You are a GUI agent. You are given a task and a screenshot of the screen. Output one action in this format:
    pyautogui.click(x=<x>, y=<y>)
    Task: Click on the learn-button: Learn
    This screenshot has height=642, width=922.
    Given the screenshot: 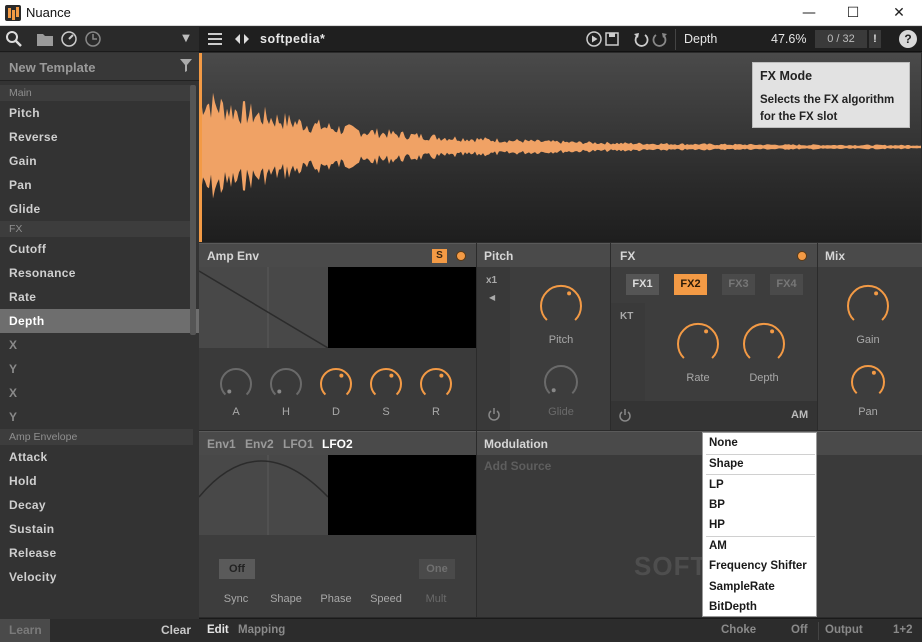 What is the action you would take?
    pyautogui.click(x=25, y=630)
    